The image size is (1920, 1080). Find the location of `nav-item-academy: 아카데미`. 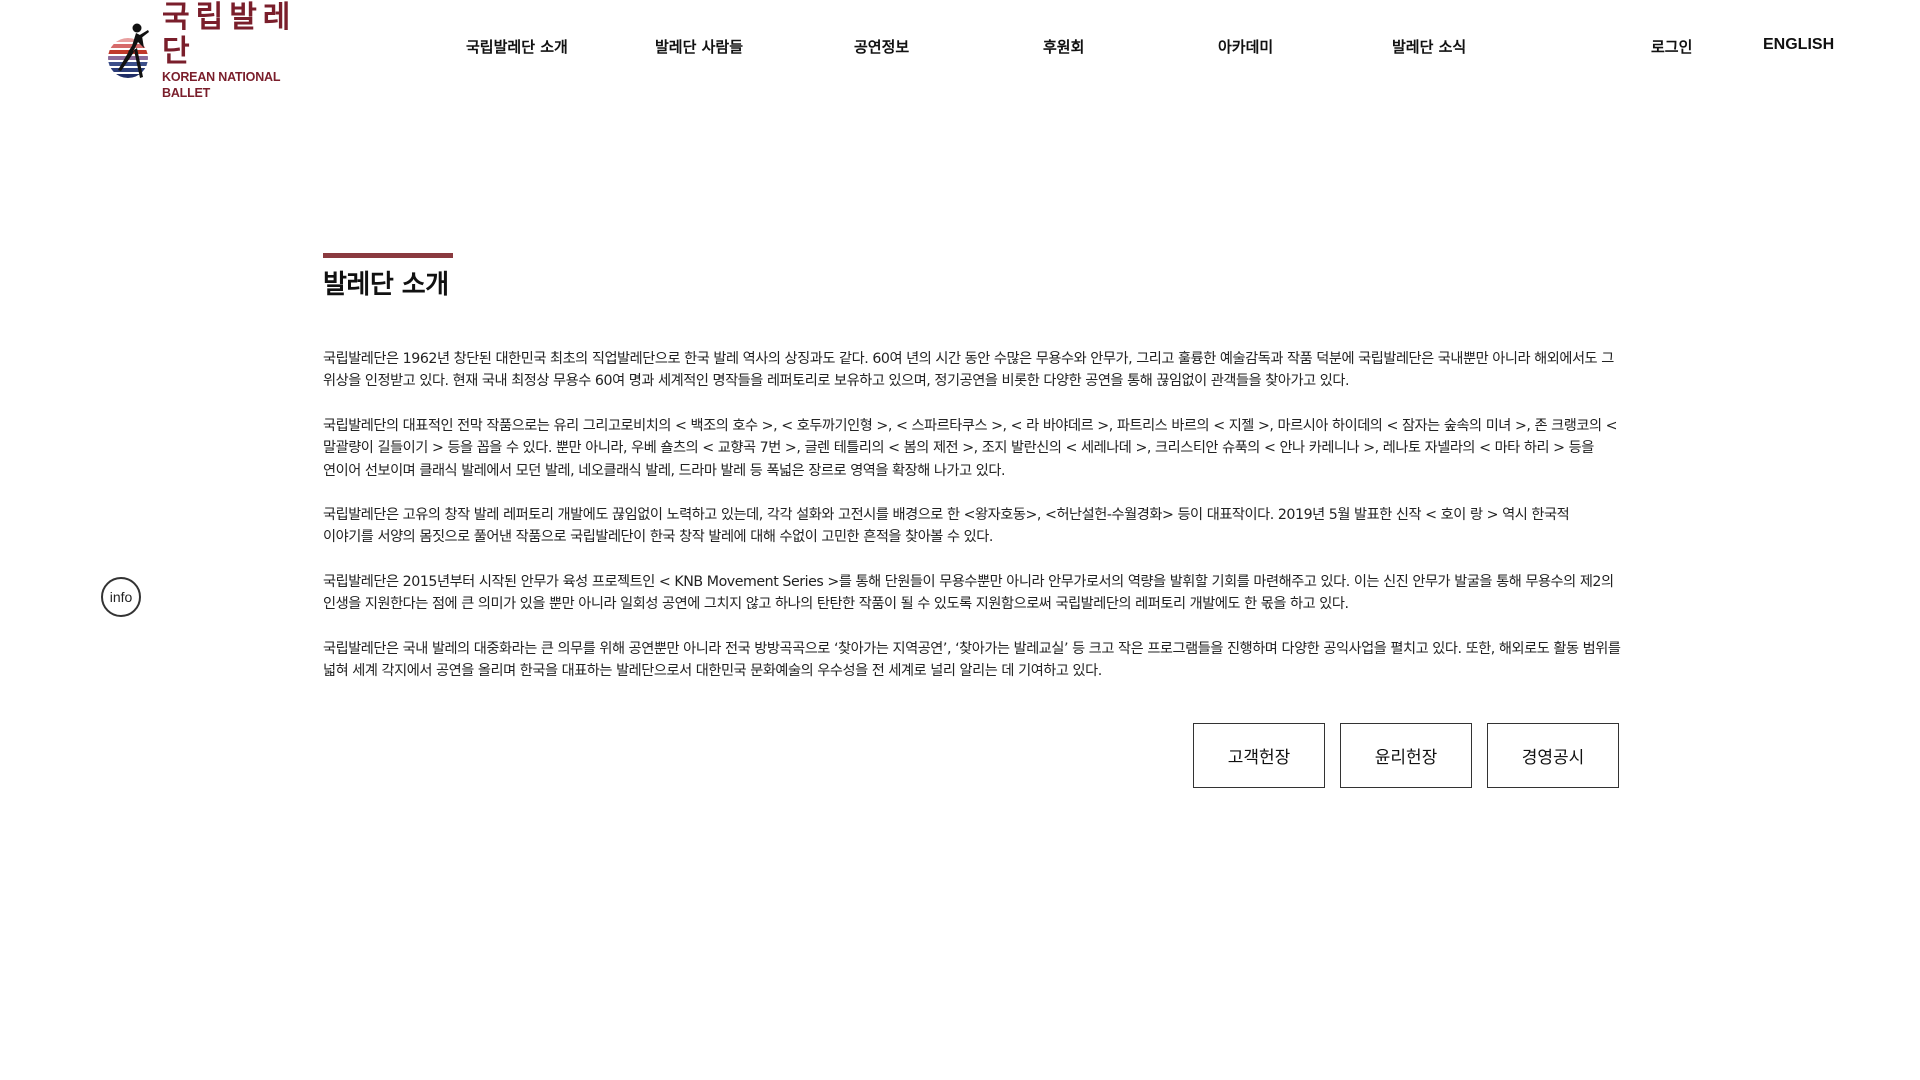

nav-item-academy: 아카데미 is located at coordinates (1245, 46).